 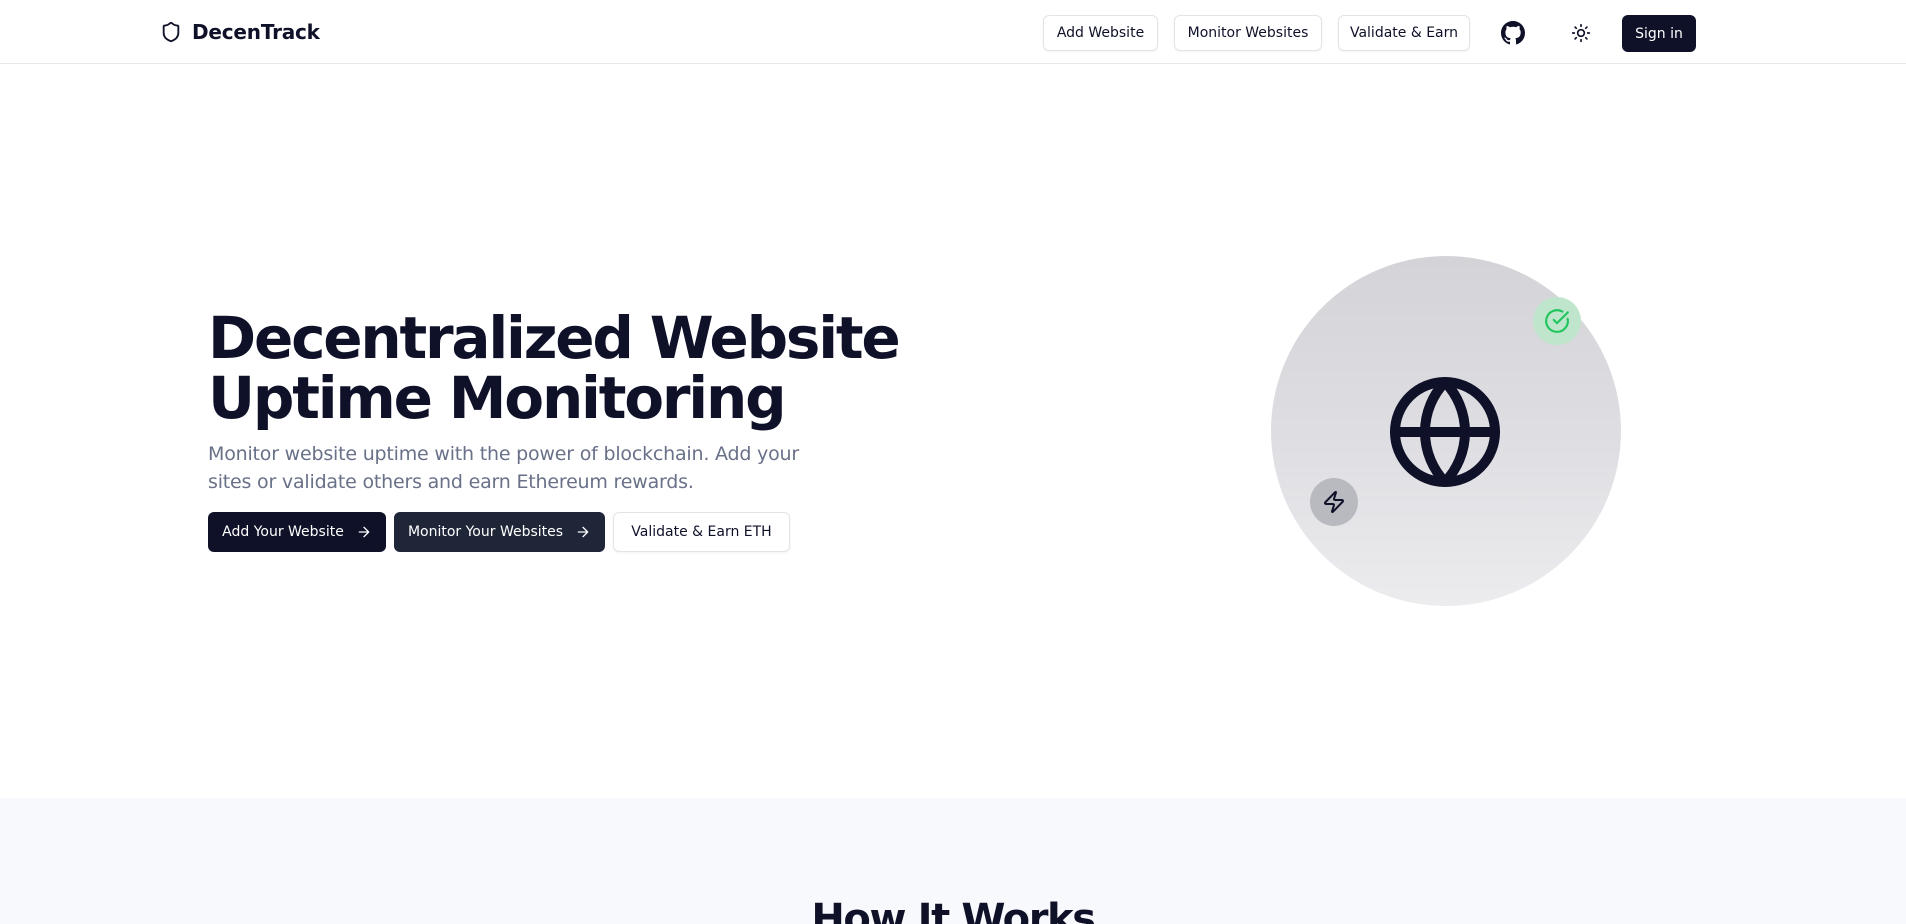 I want to click on validate-earn-eth-label: Validate & Earn ETH, so click(x=701, y=532).